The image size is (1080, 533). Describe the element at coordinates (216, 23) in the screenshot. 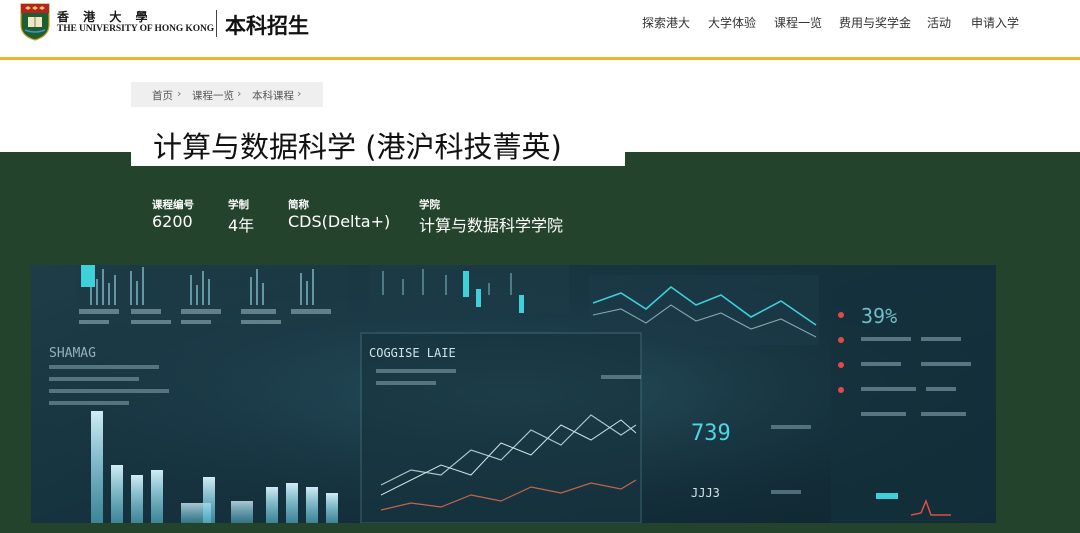

I see `header-divider` at that location.